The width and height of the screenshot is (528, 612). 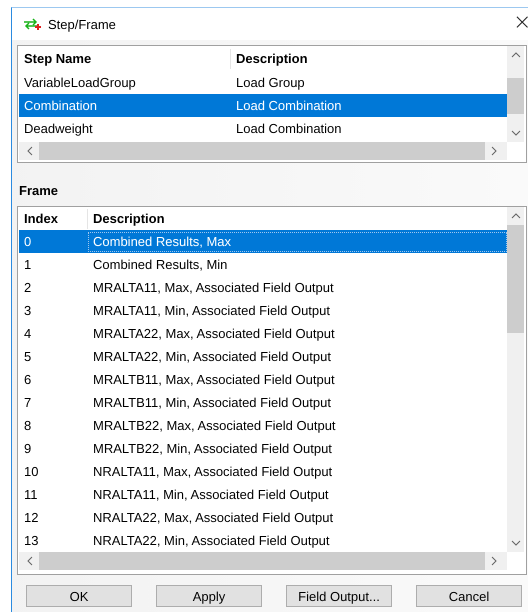 What do you see at coordinates (263, 540) in the screenshot?
I see `table-row: 13 NRALTA22, Min, Associated Field Output` at bounding box center [263, 540].